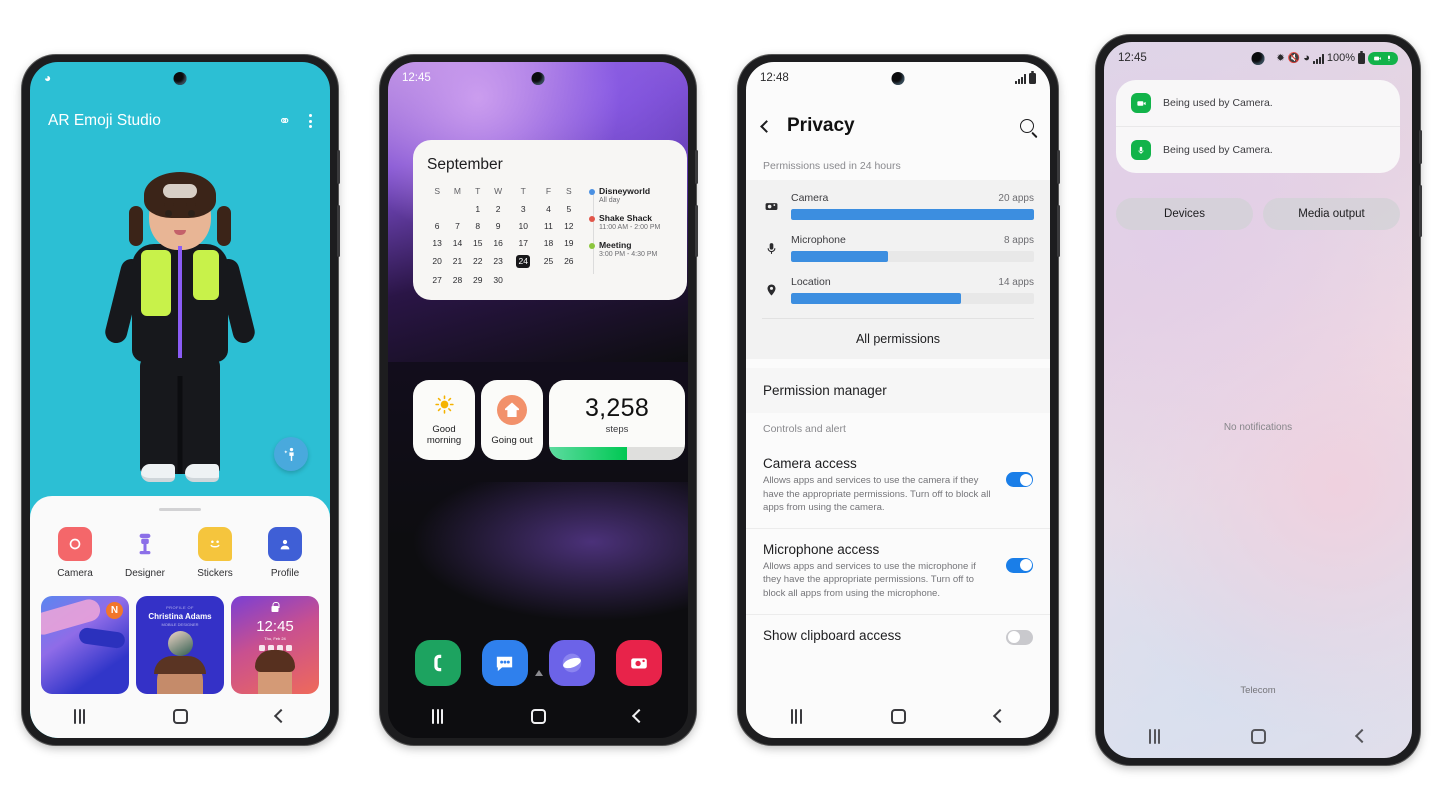 This screenshot has width=1440, height=810. Describe the element at coordinates (457, 261) in the screenshot. I see `calendar-day: 21` at that location.